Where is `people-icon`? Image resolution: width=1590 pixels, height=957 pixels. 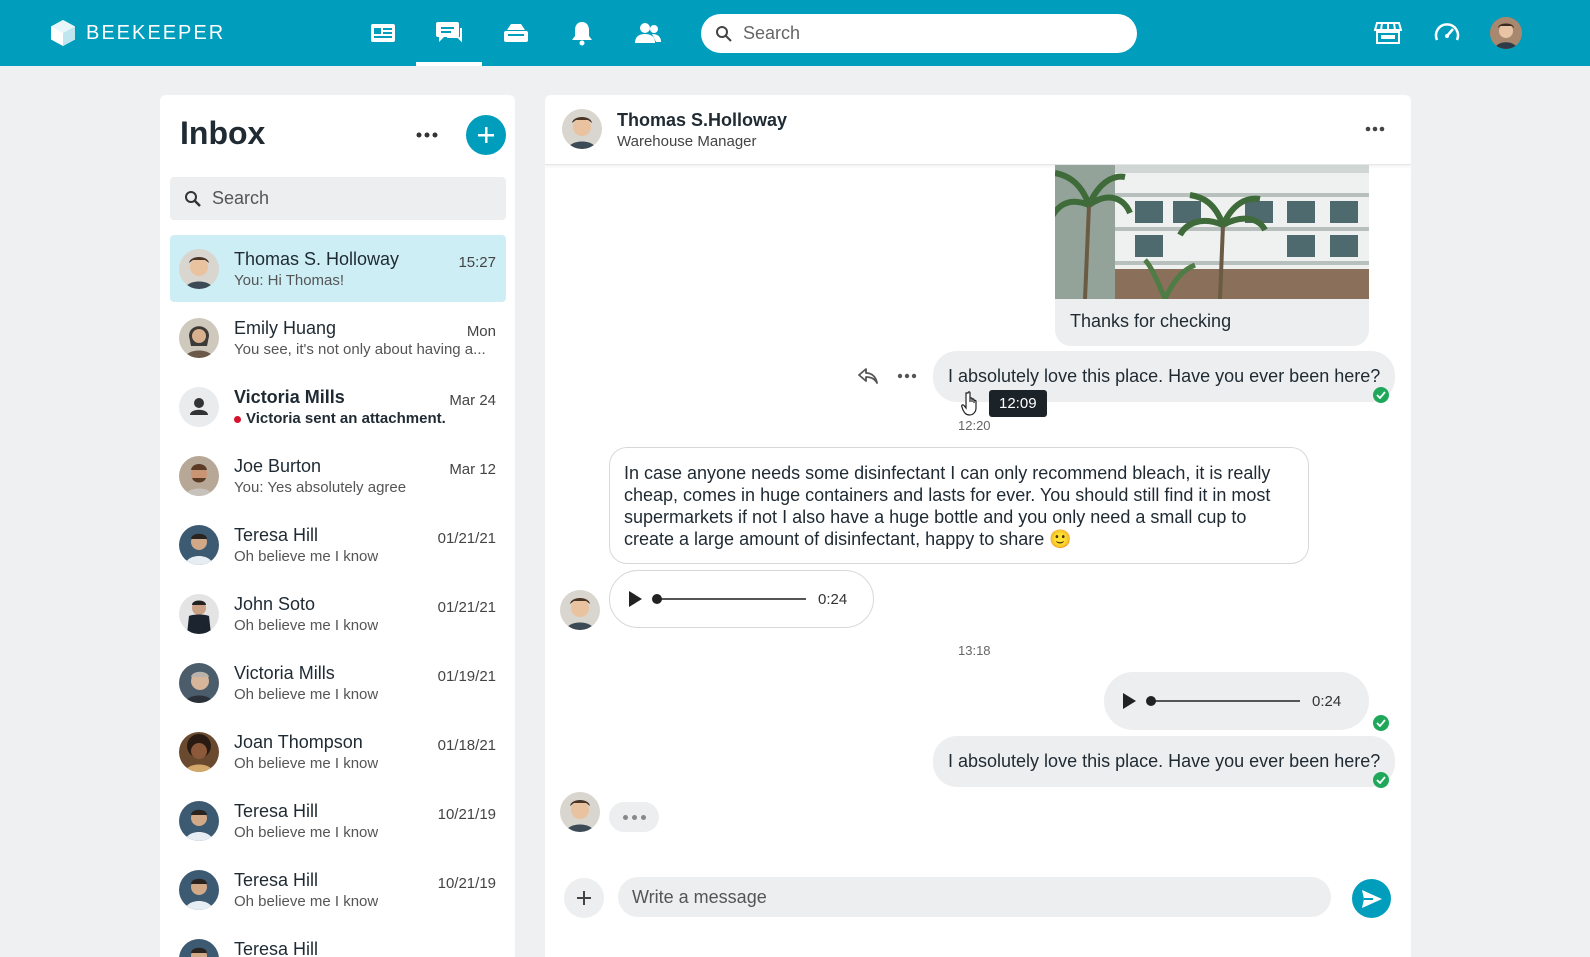 people-icon is located at coordinates (648, 33).